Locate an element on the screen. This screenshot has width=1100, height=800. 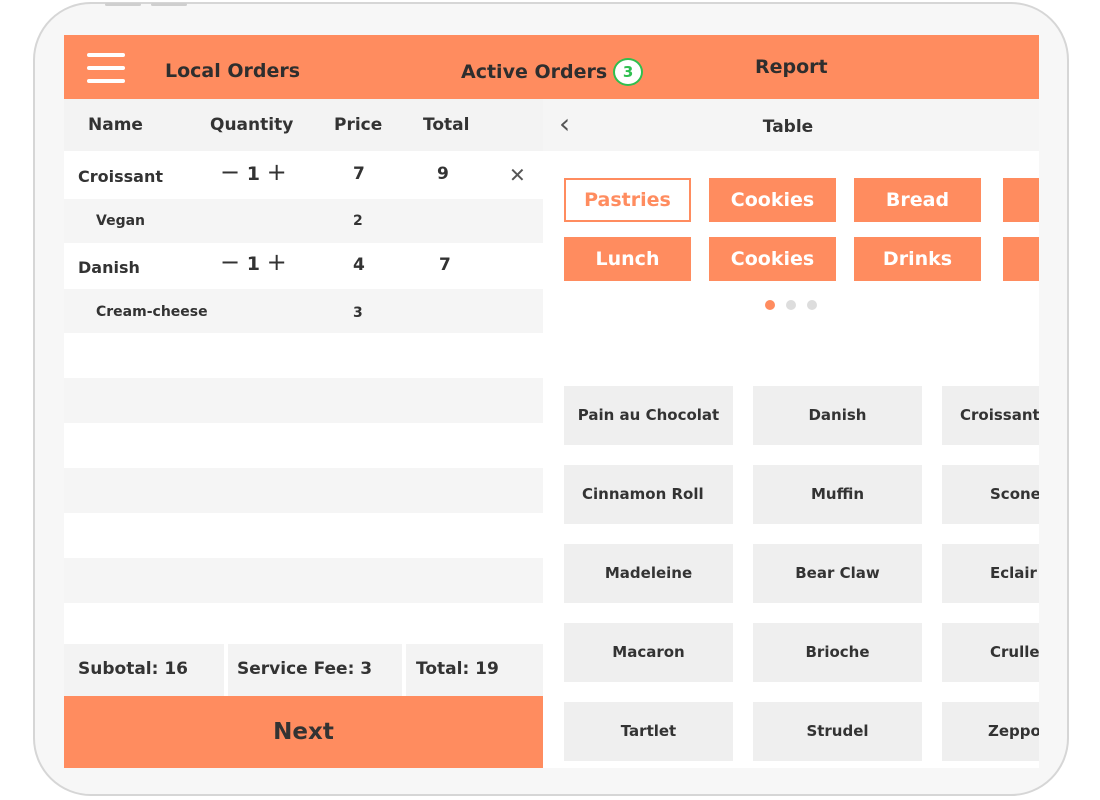
column-header-name: Name is located at coordinates (115, 125).